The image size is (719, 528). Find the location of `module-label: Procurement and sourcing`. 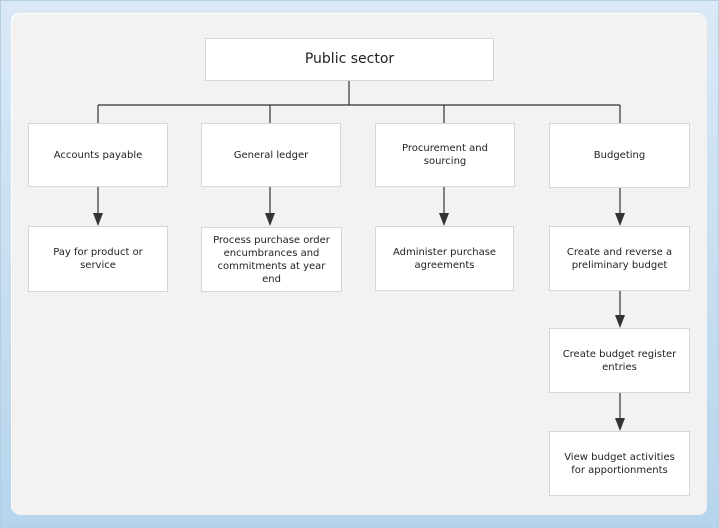

module-label: Procurement and sourcing is located at coordinates (445, 155).